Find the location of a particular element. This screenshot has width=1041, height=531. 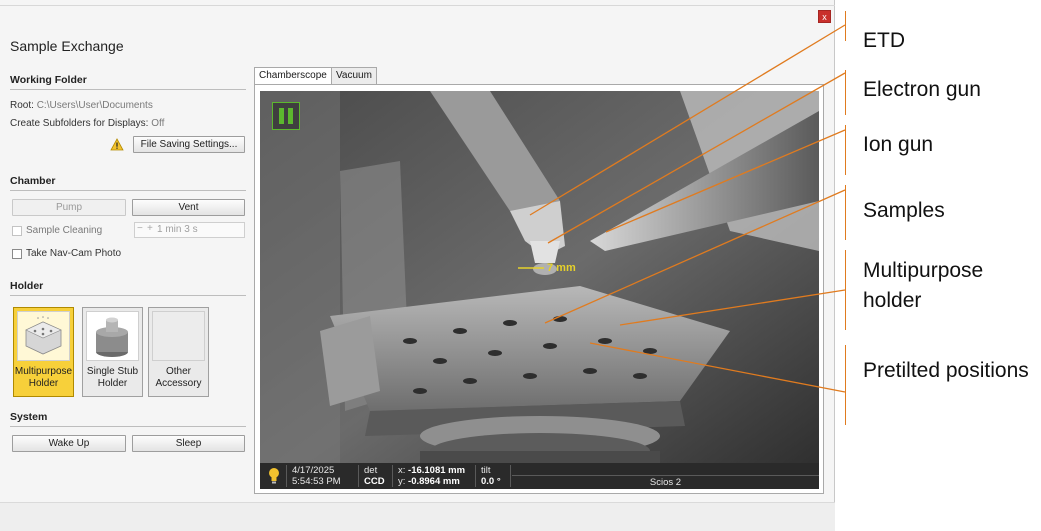

callout-electron-gun: Electron gun is located at coordinates (922, 89).